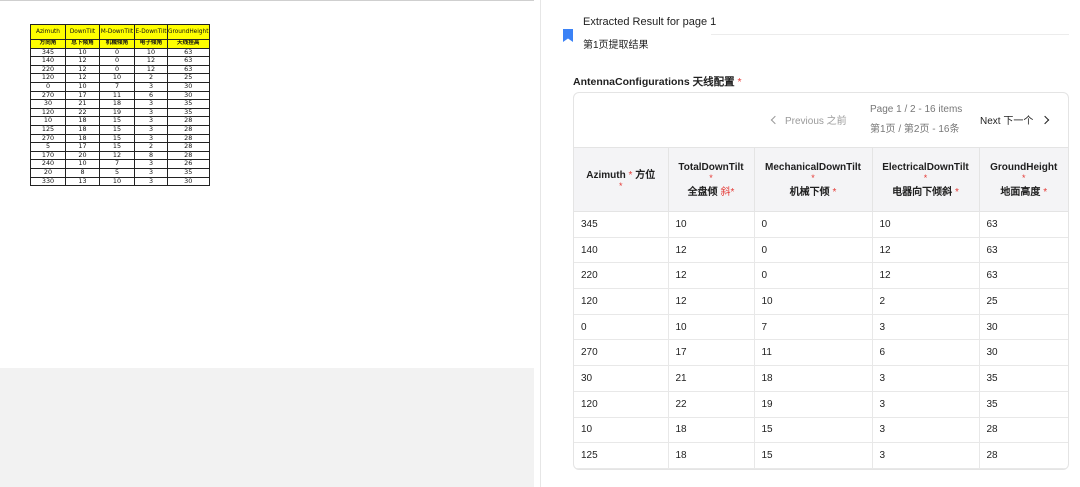 The width and height of the screenshot is (1080, 487). I want to click on doc-table-cell: 270, so click(48, 138).